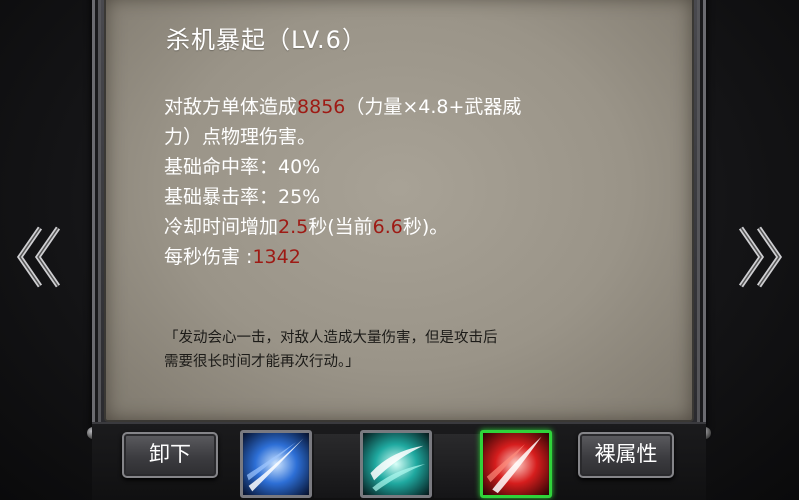 The height and width of the screenshot is (500, 799). What do you see at coordinates (40, 257) in the screenshot?
I see `double-chevron-left-icon` at bounding box center [40, 257].